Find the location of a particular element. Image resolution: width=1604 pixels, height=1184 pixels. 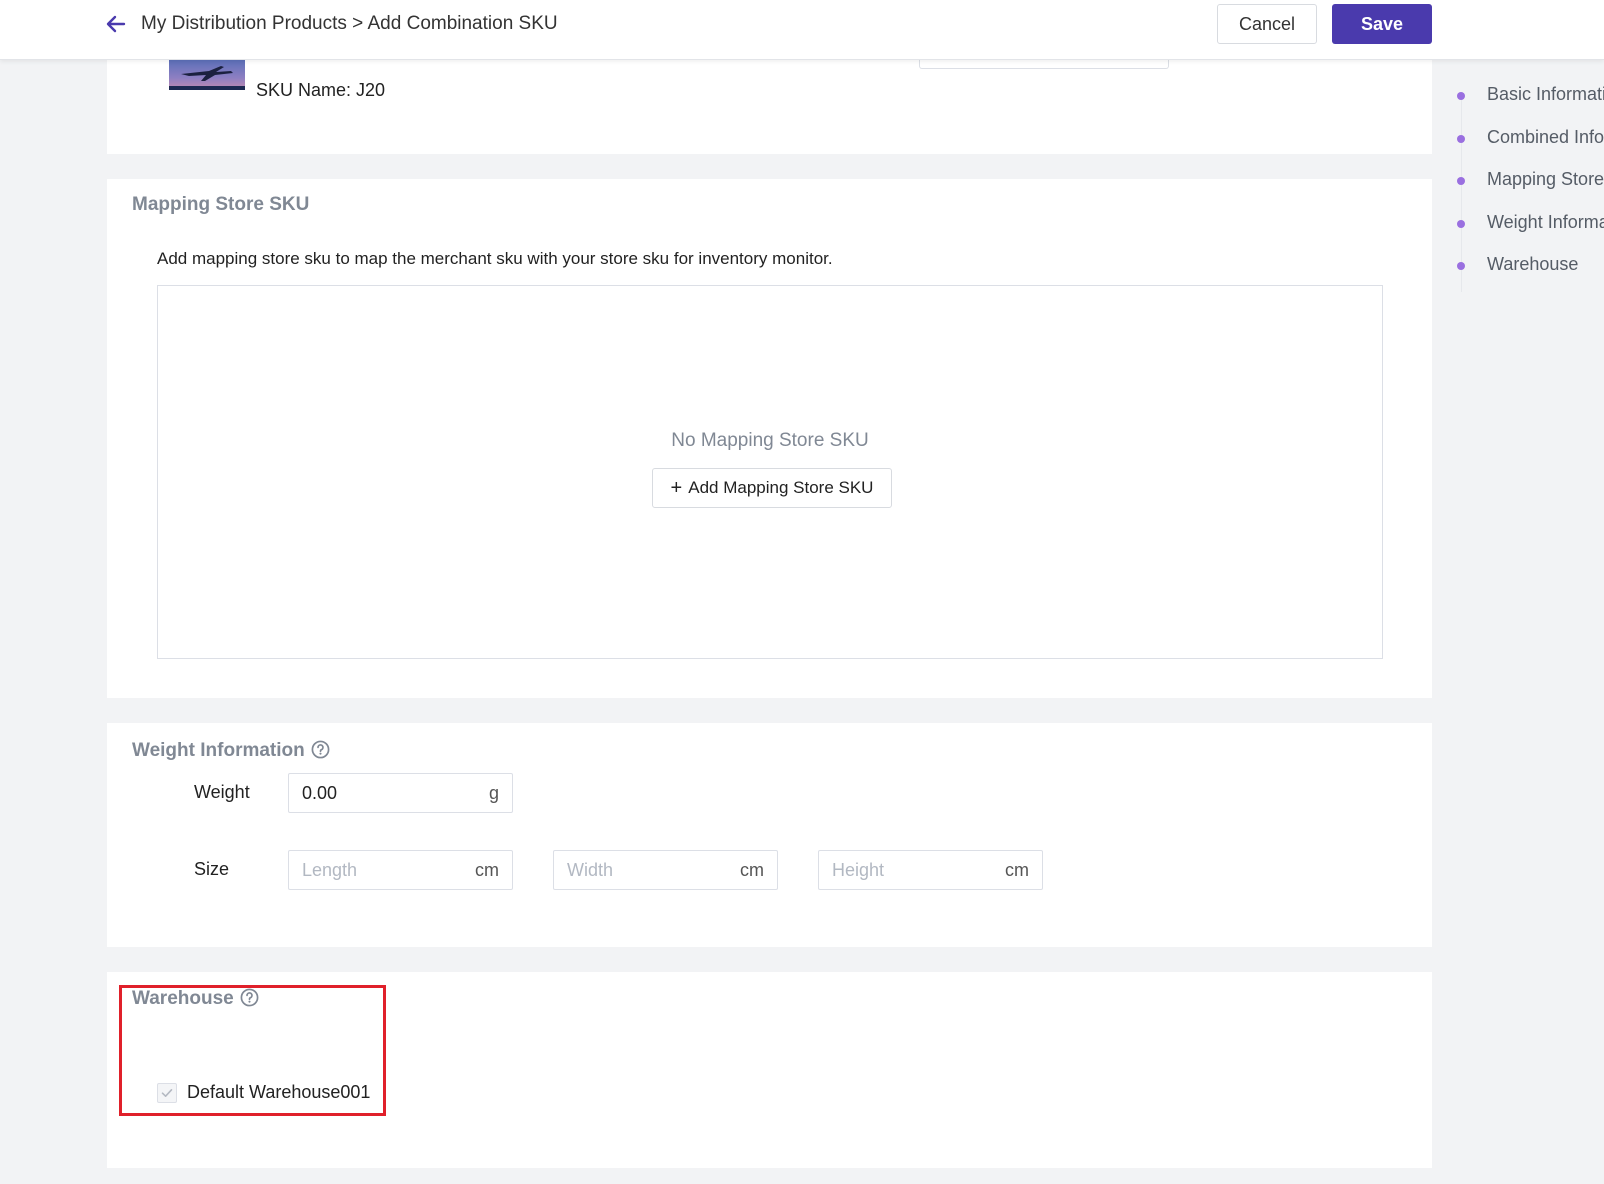

product-thumbnail is located at coordinates (207, 75).